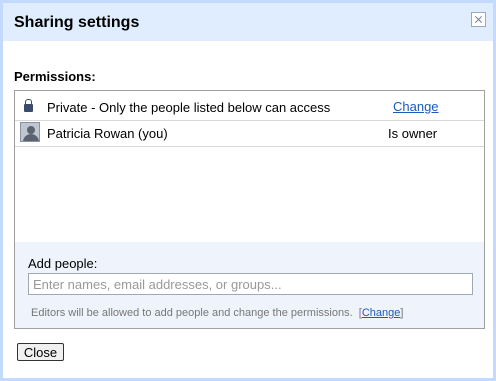 Image resolution: width=496 pixels, height=381 pixels. Describe the element at coordinates (381, 313) in the screenshot. I see `hint-change-link: Change` at that location.